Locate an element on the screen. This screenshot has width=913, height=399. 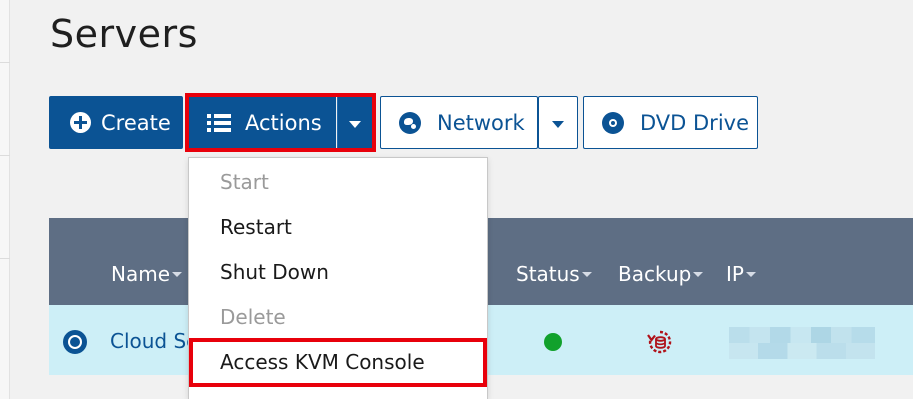
actions-dropdown-toggle is located at coordinates (354, 122).